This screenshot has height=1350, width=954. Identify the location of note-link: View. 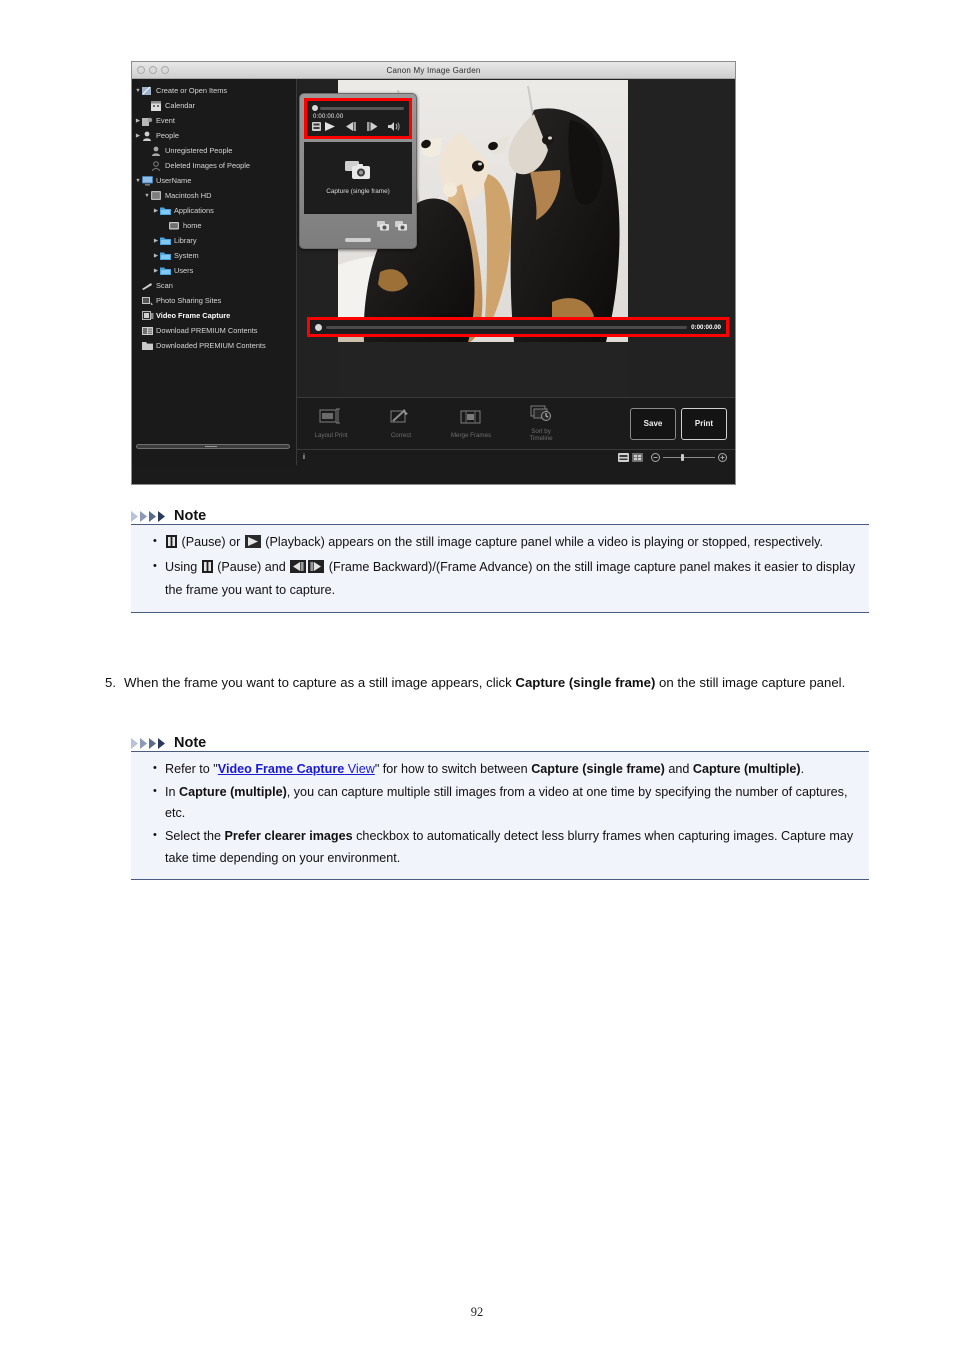
(359, 769).